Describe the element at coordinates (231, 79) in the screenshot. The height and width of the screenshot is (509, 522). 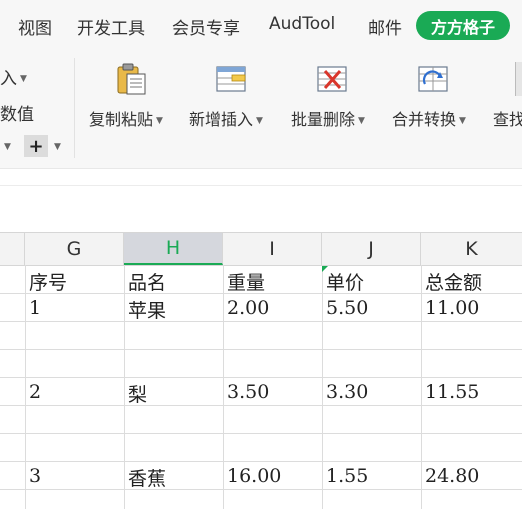
I see `insert-row-icon` at that location.